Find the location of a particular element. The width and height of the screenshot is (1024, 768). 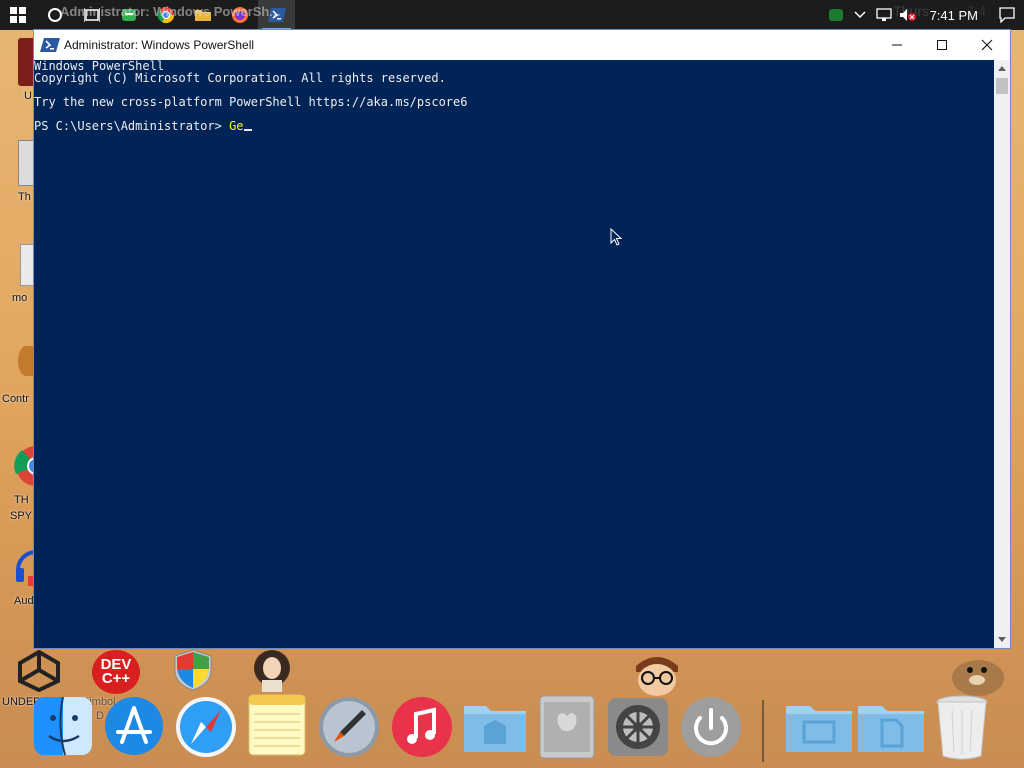

network-button is located at coordinates (884, 15).